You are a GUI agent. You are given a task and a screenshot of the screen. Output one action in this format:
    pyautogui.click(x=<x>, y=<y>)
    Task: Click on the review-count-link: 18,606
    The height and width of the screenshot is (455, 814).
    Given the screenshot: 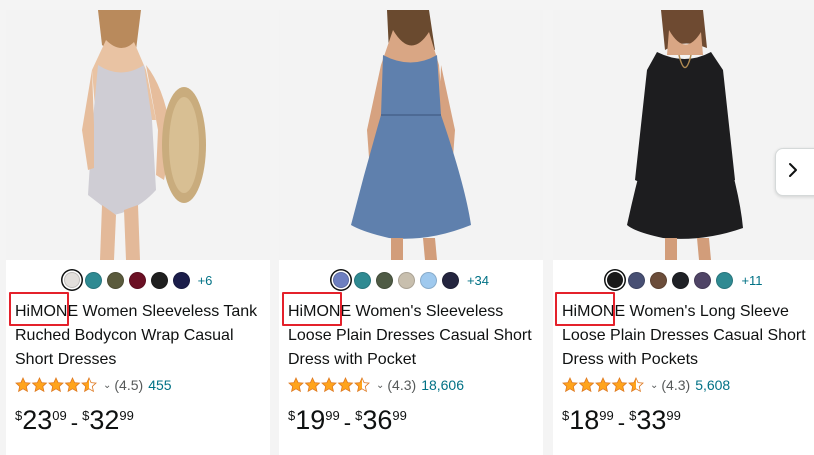 What is the action you would take?
    pyautogui.click(x=442, y=385)
    